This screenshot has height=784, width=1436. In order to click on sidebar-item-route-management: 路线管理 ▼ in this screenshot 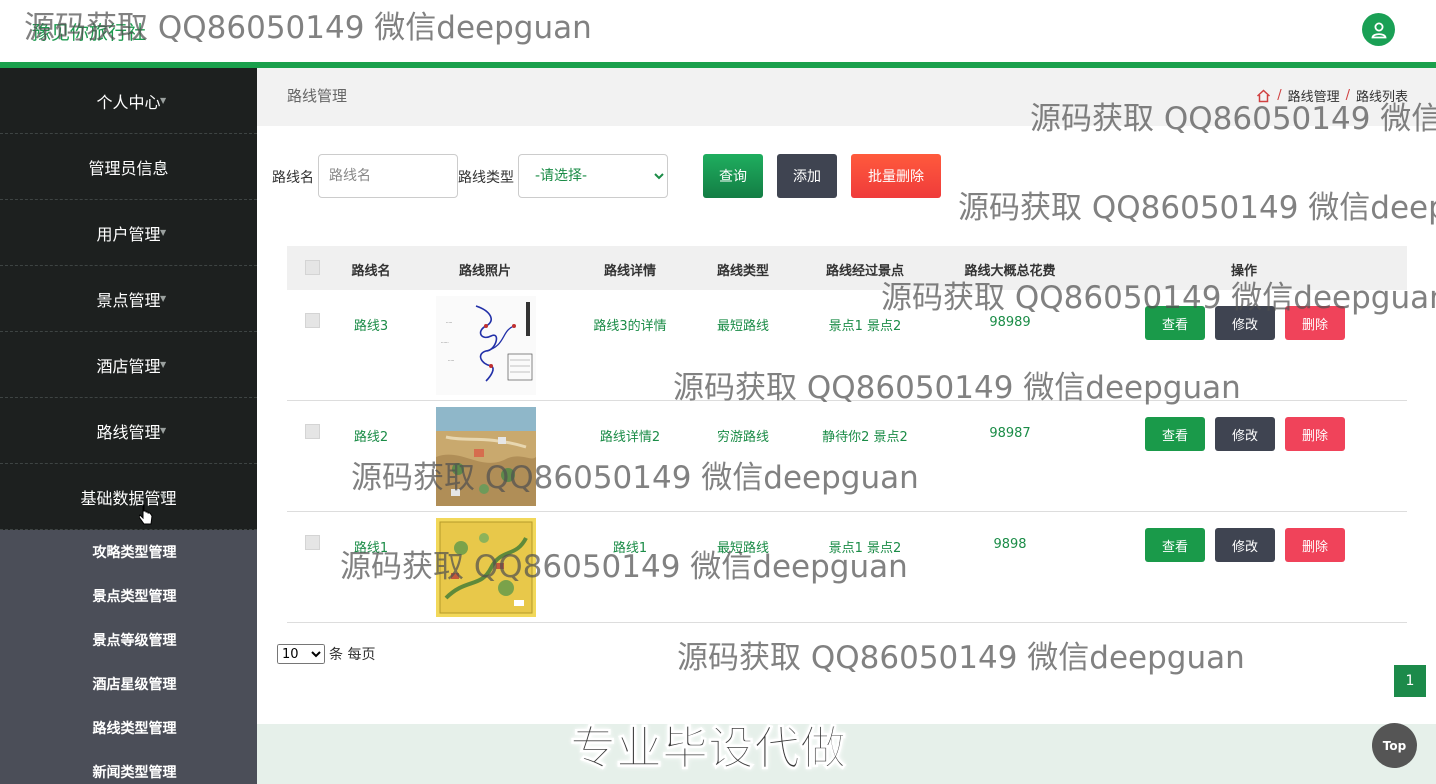, I will do `click(128, 431)`.